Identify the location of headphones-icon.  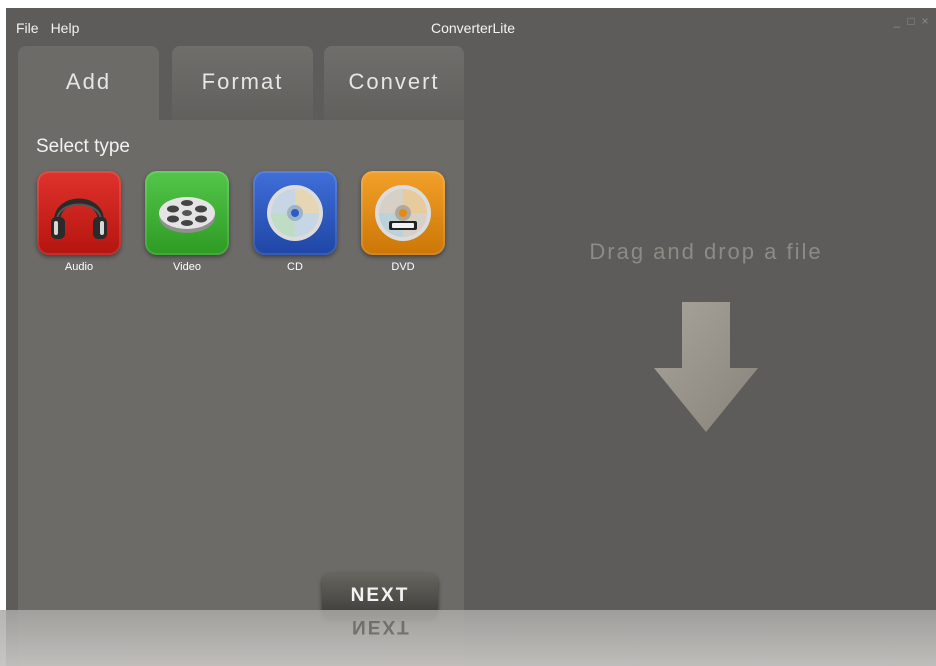
(79, 213).